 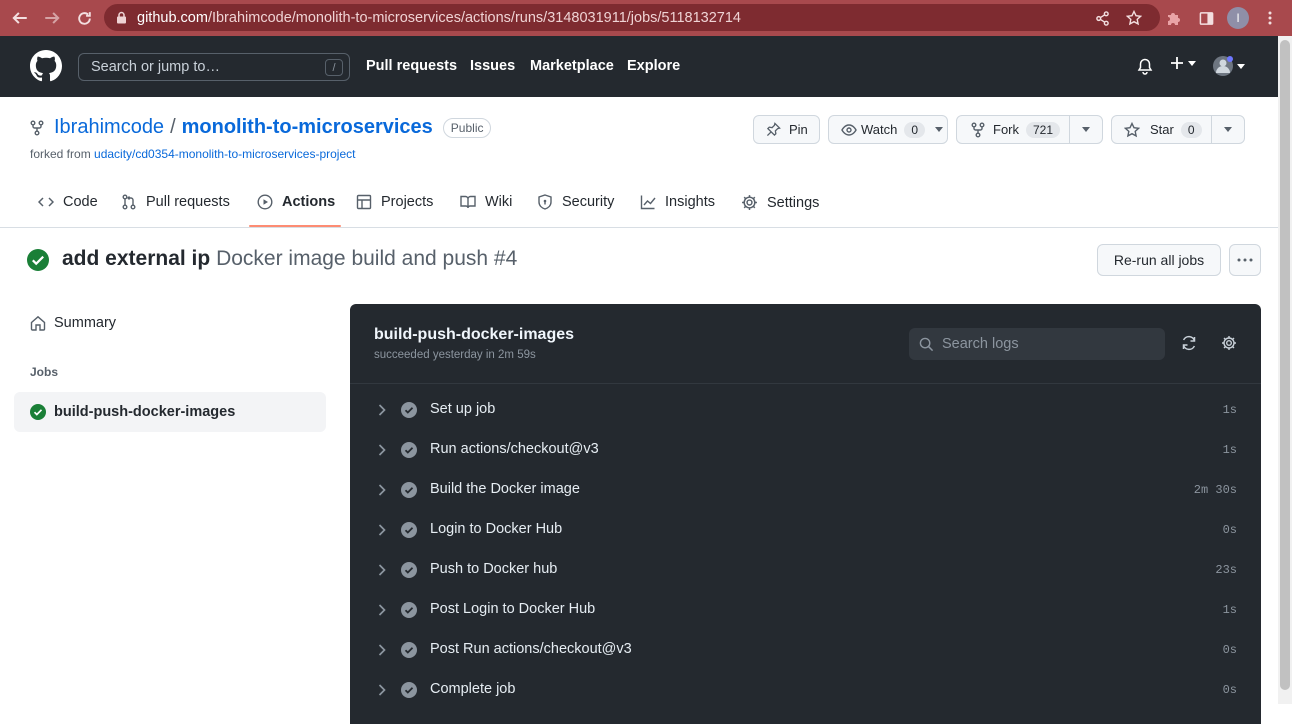 I want to click on tab-label: Pull requests, so click(x=188, y=202).